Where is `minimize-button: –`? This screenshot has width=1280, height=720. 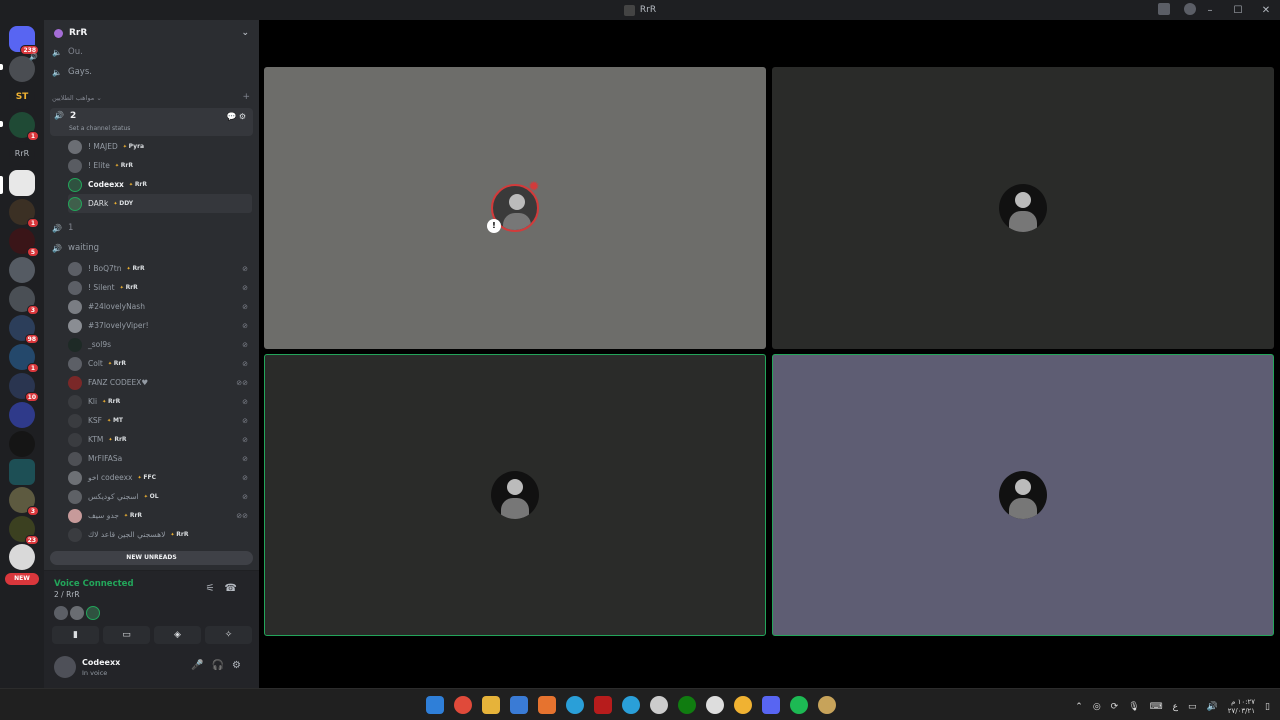 minimize-button: – is located at coordinates (1210, 10).